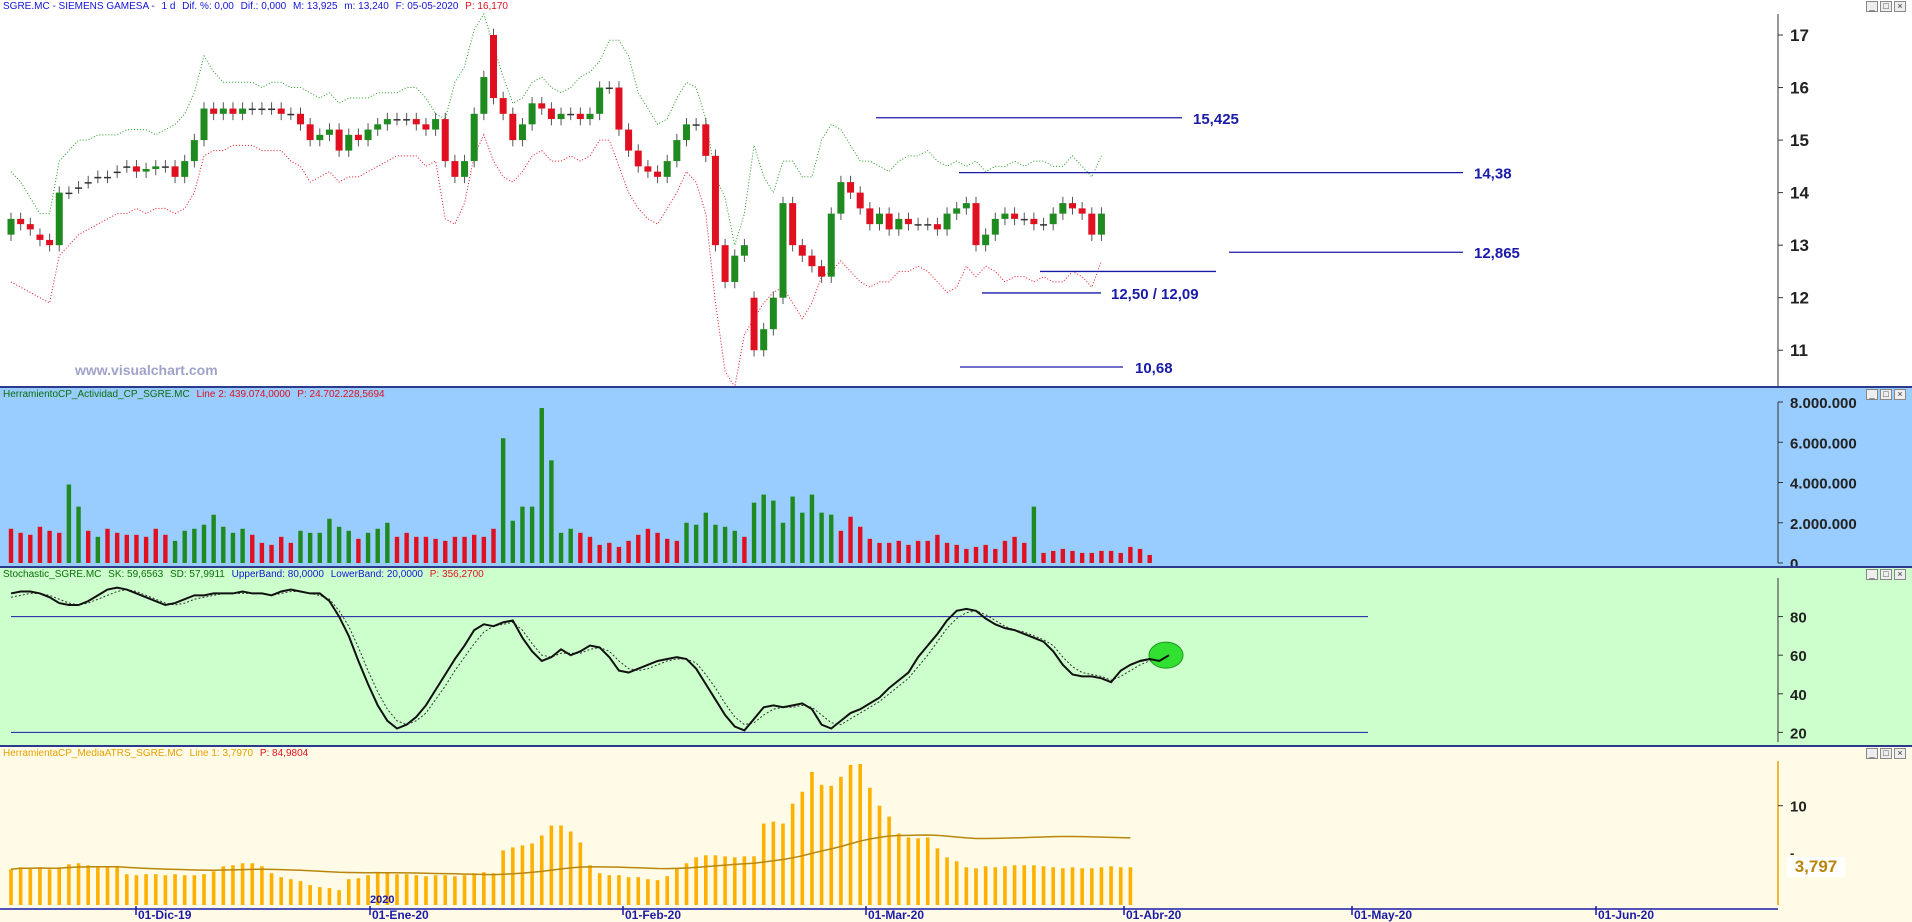  I want to click on watermark: www.visualchart.com, so click(146, 370).